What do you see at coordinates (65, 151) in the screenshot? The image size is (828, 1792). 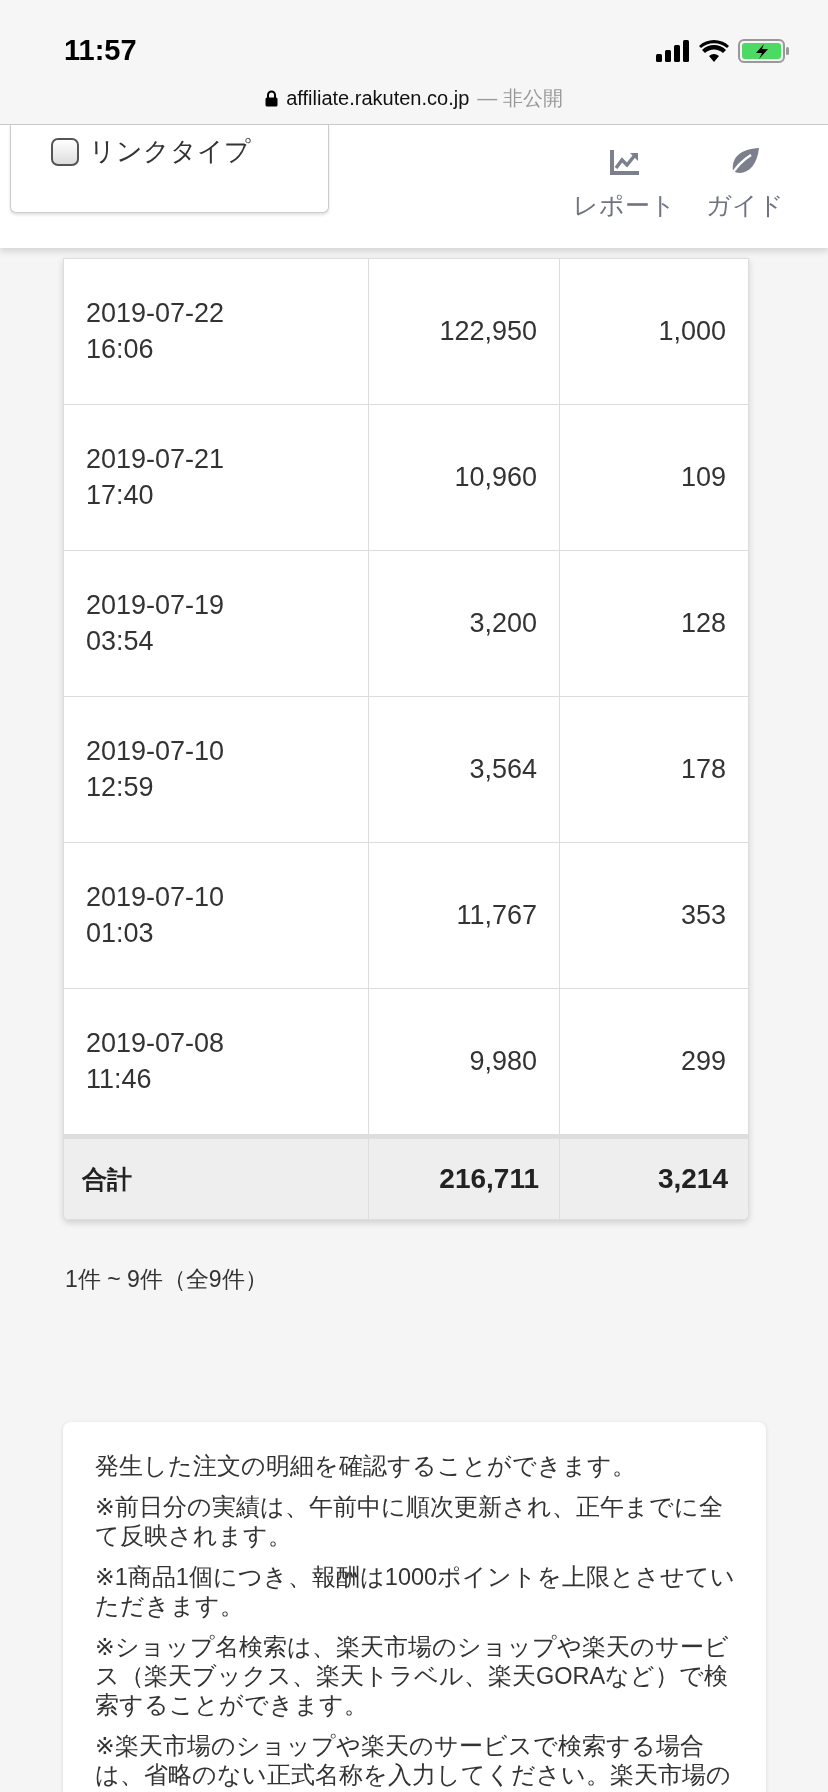 I see `checkbox` at bounding box center [65, 151].